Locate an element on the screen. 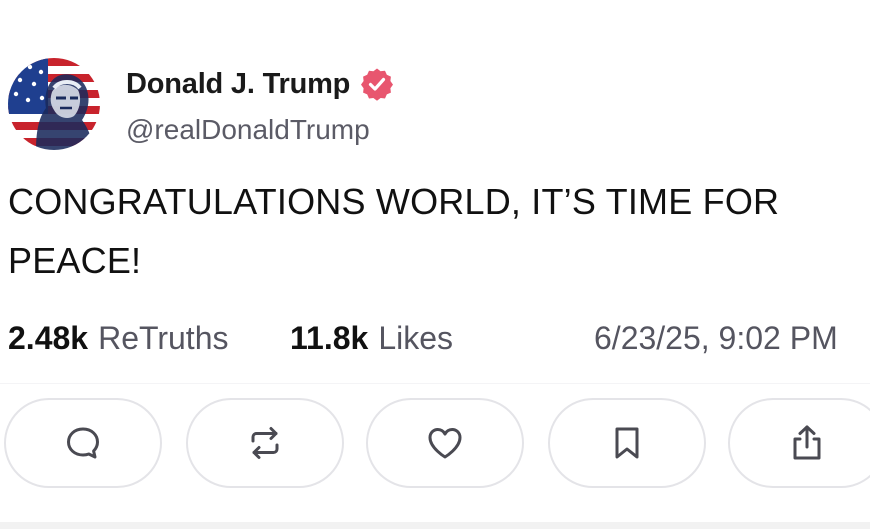  repost-arrows-icon is located at coordinates (265, 443).